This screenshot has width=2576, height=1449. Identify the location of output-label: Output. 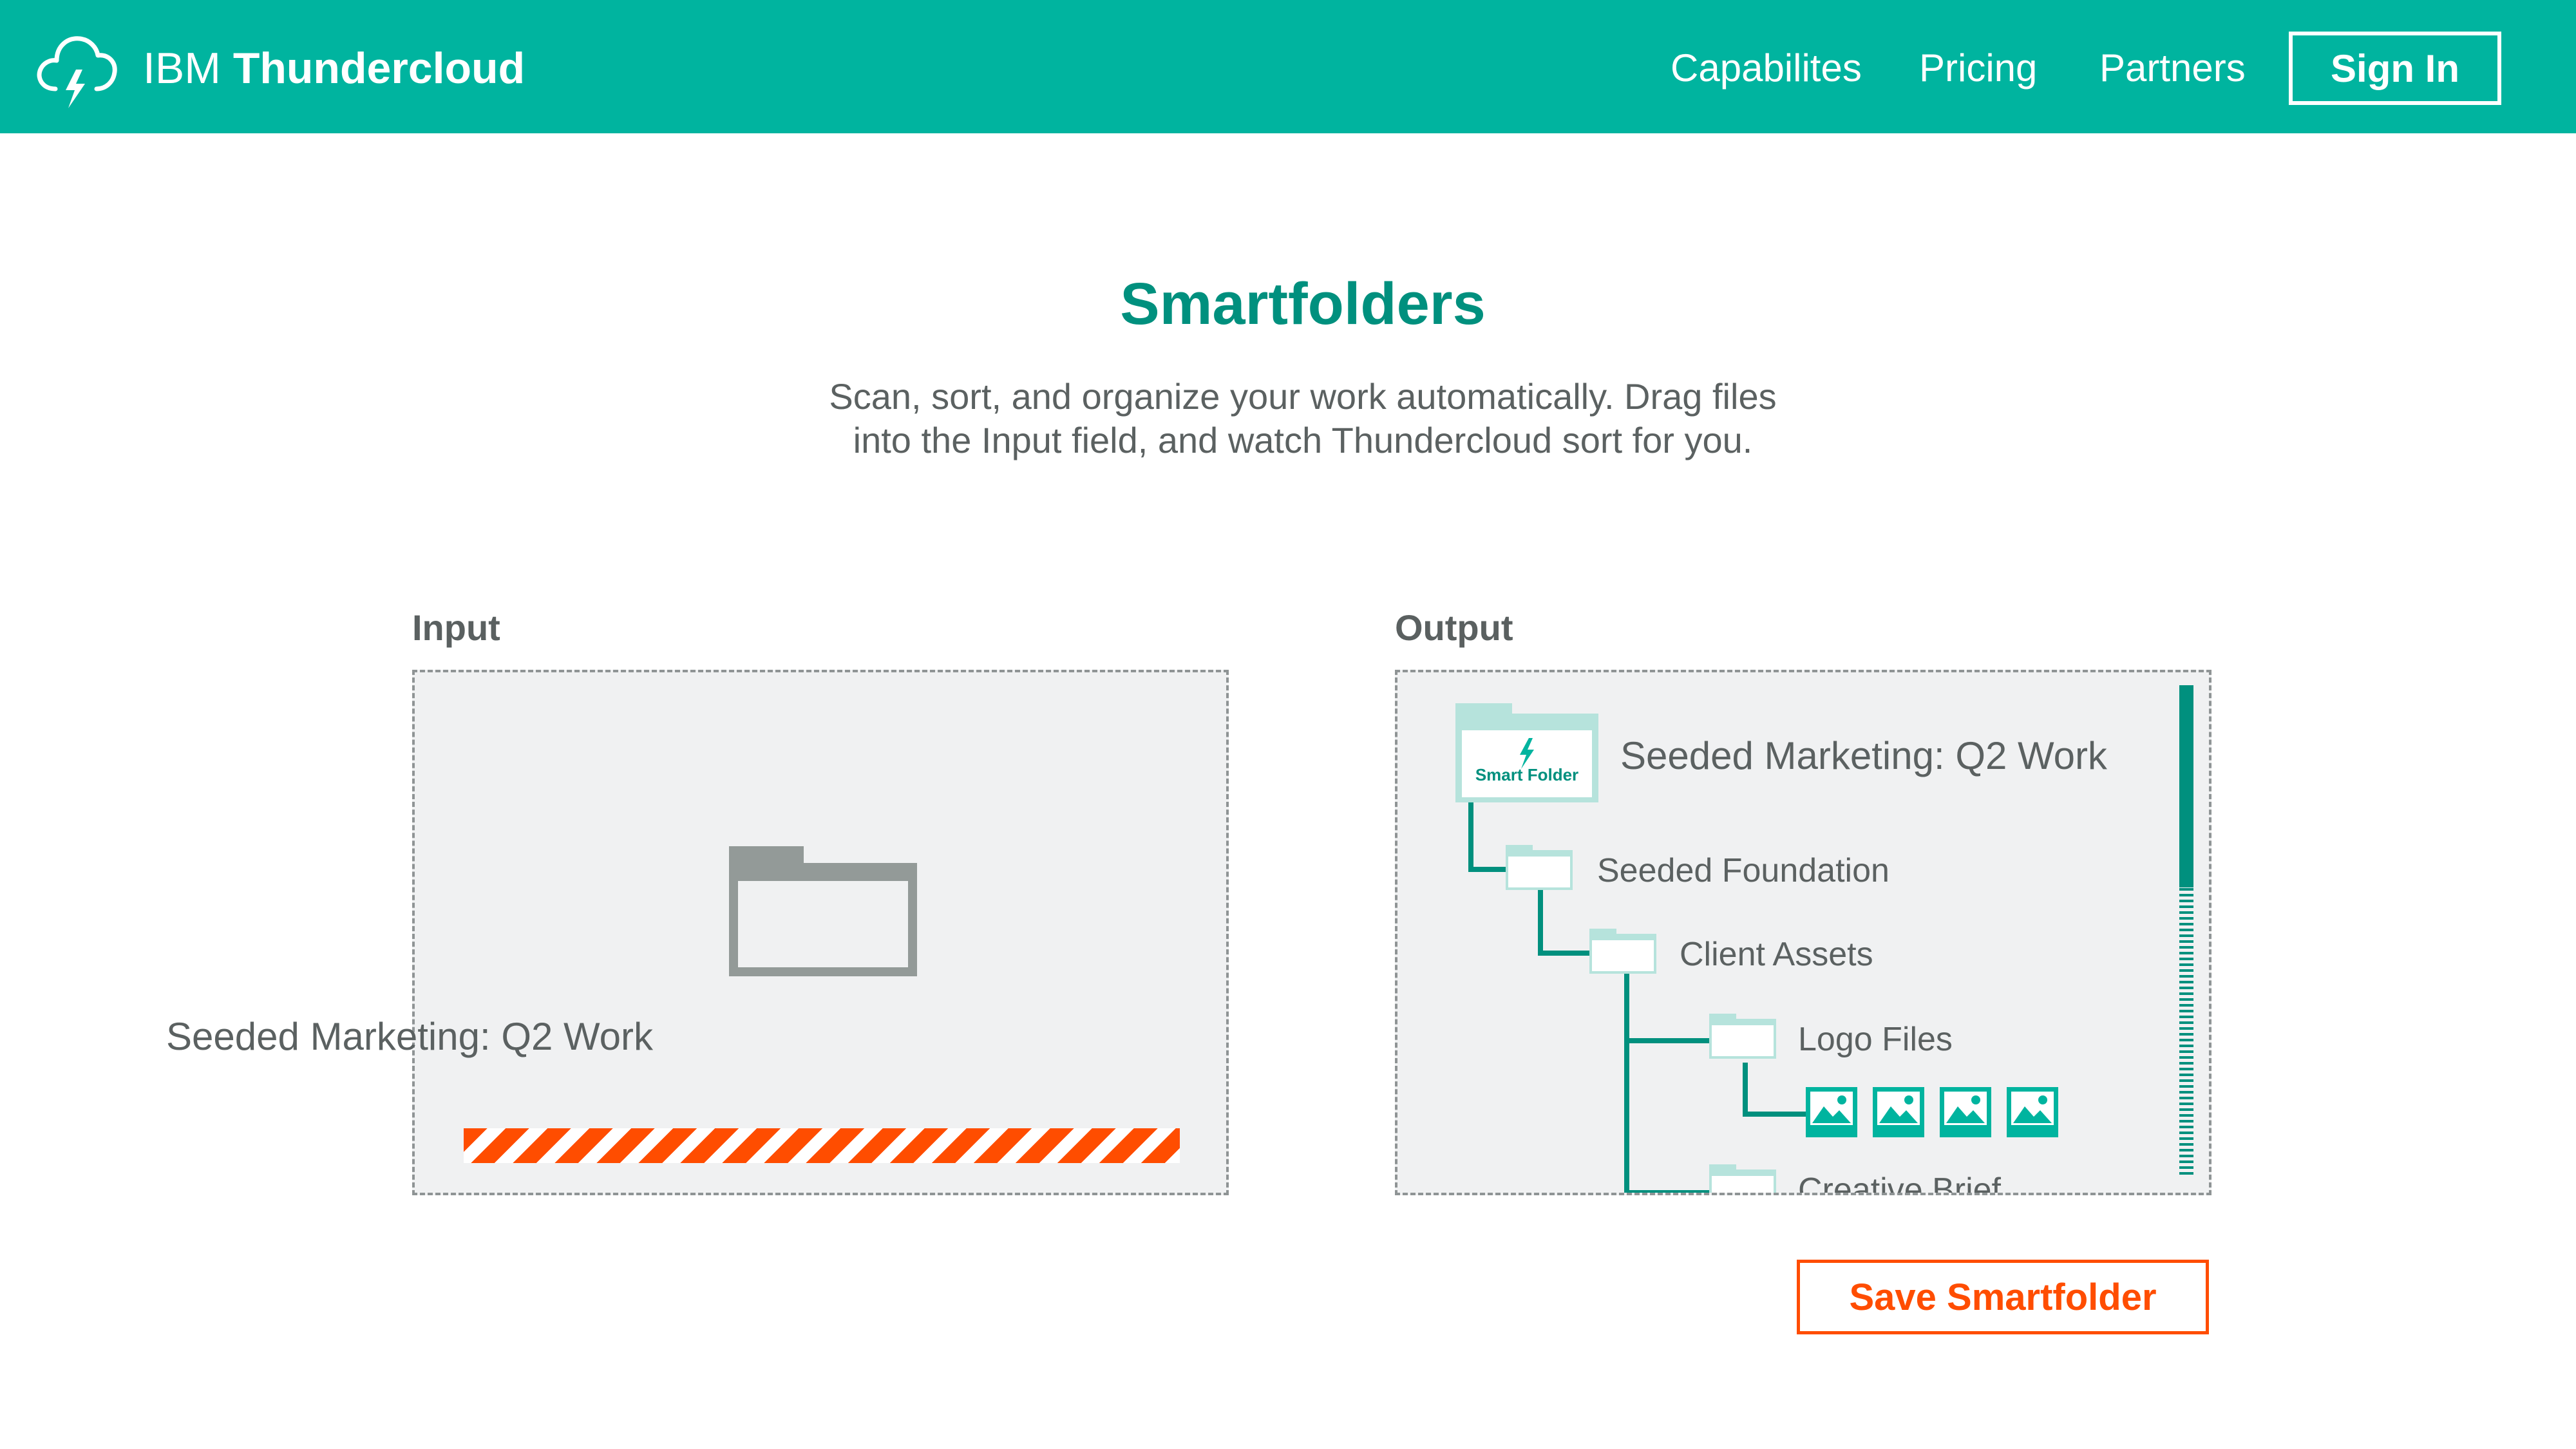
(1454, 627).